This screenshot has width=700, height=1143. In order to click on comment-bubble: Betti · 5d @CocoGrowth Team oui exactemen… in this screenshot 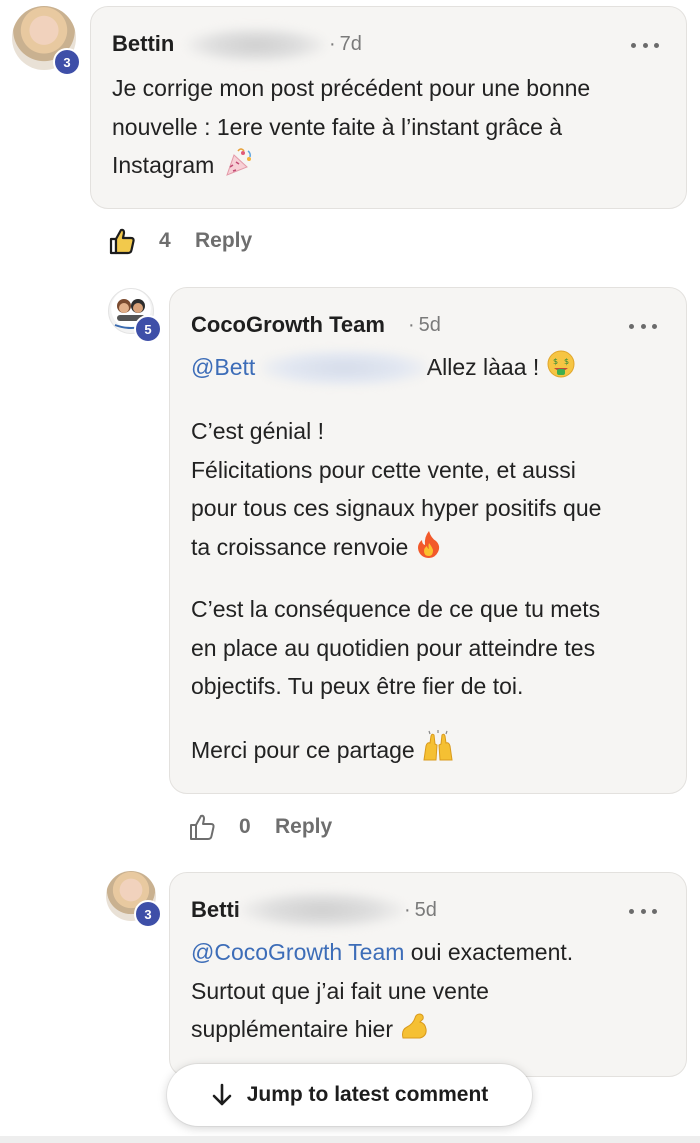, I will do `click(428, 974)`.